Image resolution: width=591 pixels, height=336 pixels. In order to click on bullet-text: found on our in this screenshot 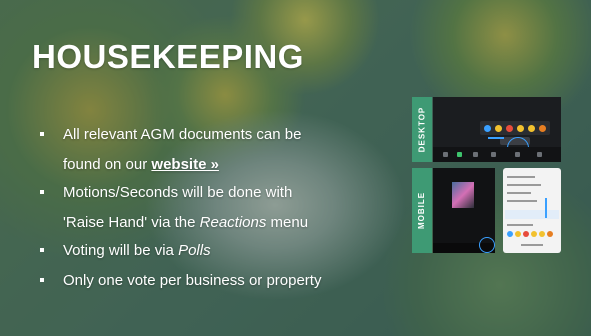, I will do `click(107, 164)`.